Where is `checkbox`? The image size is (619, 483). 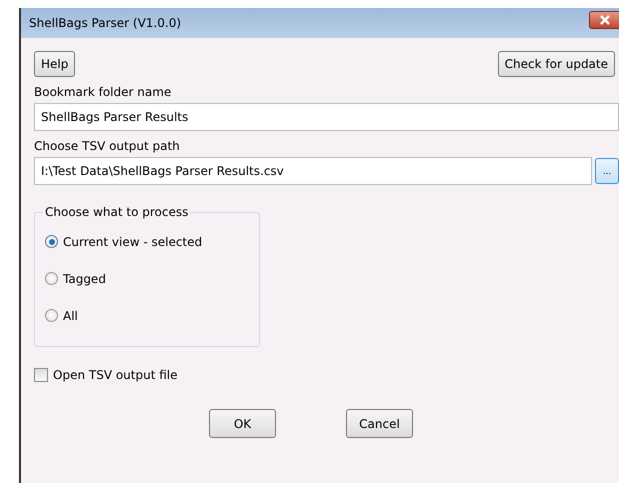 checkbox is located at coordinates (41, 375).